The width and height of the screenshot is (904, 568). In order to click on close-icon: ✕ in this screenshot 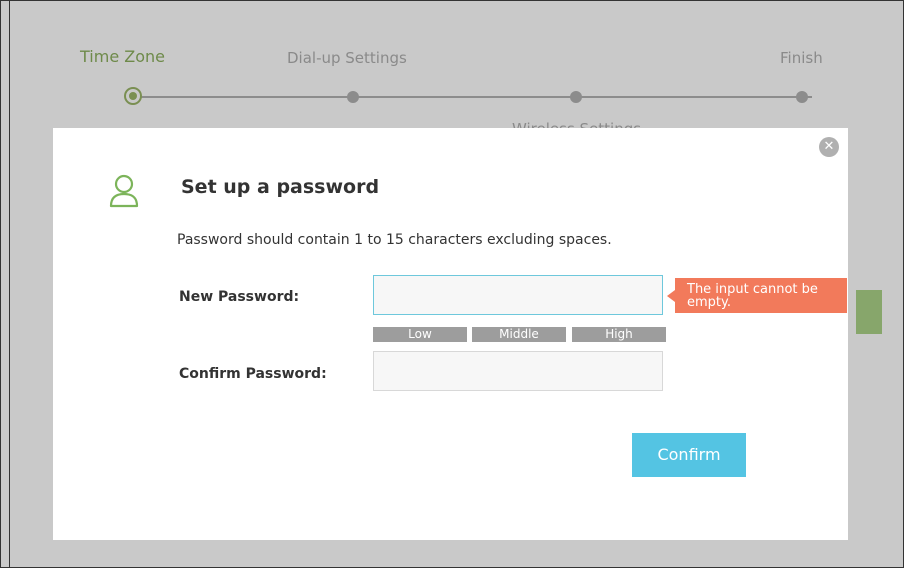, I will do `click(829, 147)`.